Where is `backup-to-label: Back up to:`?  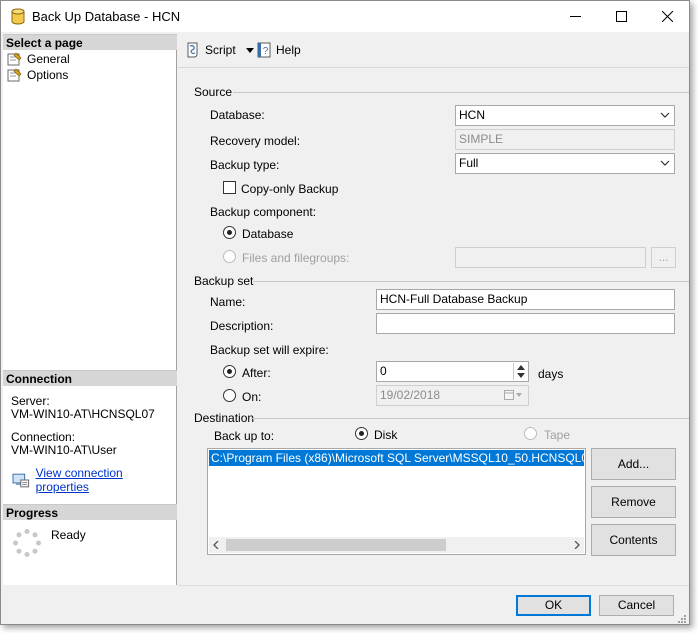 backup-to-label: Back up to: is located at coordinates (244, 436).